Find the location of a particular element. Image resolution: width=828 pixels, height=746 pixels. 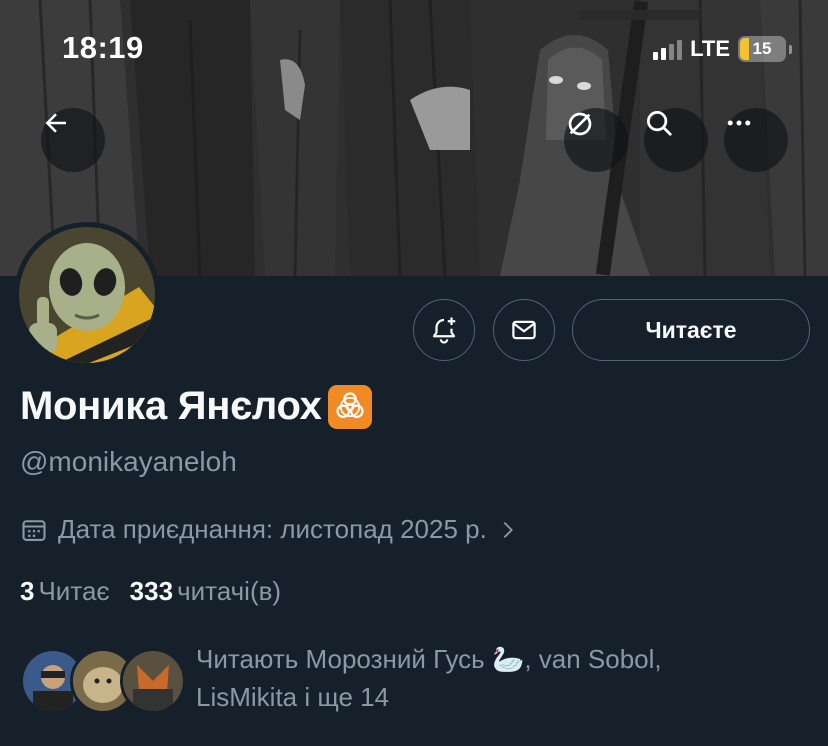

more-button is located at coordinates (756, 140).